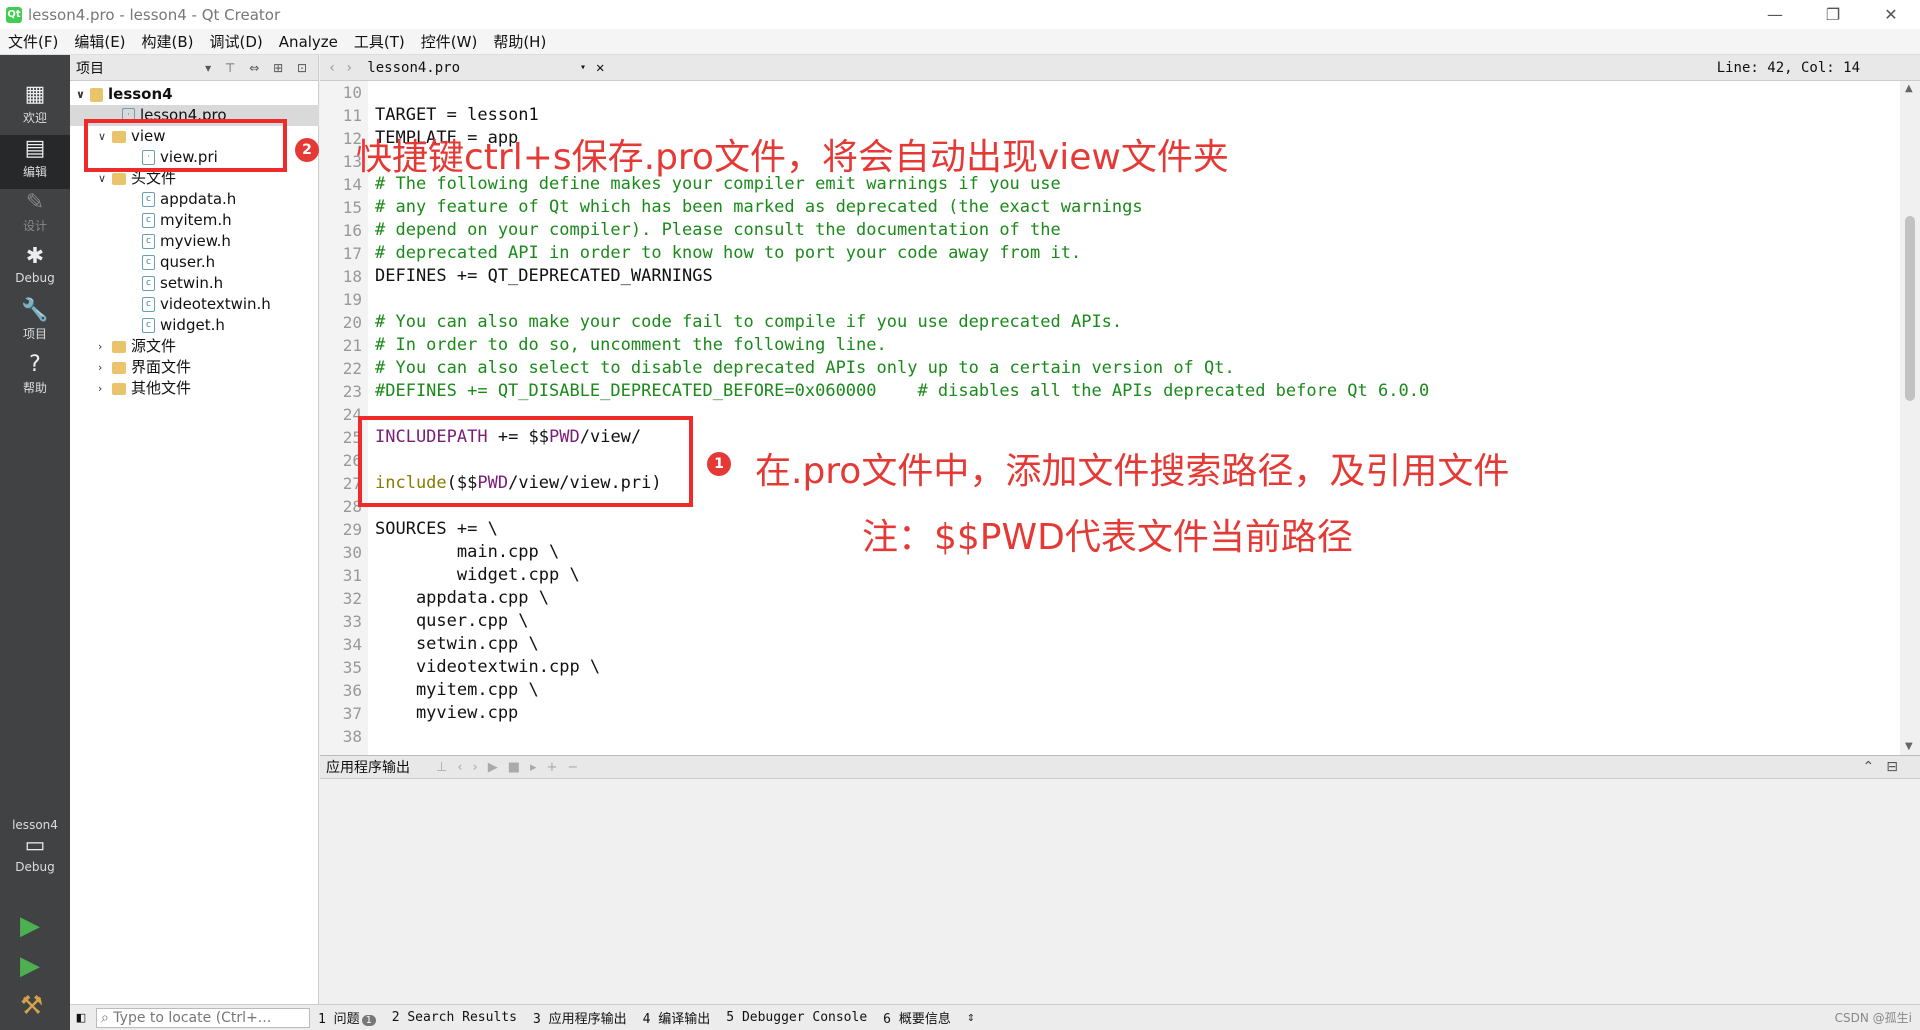  What do you see at coordinates (340, 68) in the screenshot?
I see `nav-back-icon: ‹ ›` at bounding box center [340, 68].